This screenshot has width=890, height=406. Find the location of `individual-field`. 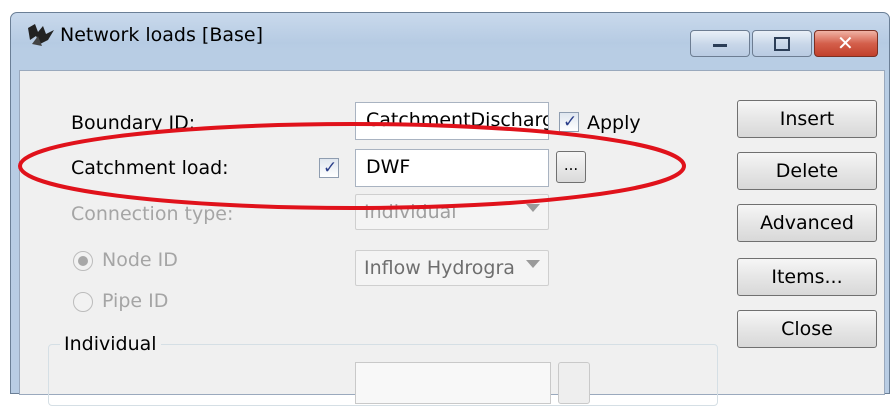

individual-field is located at coordinates (453, 383).